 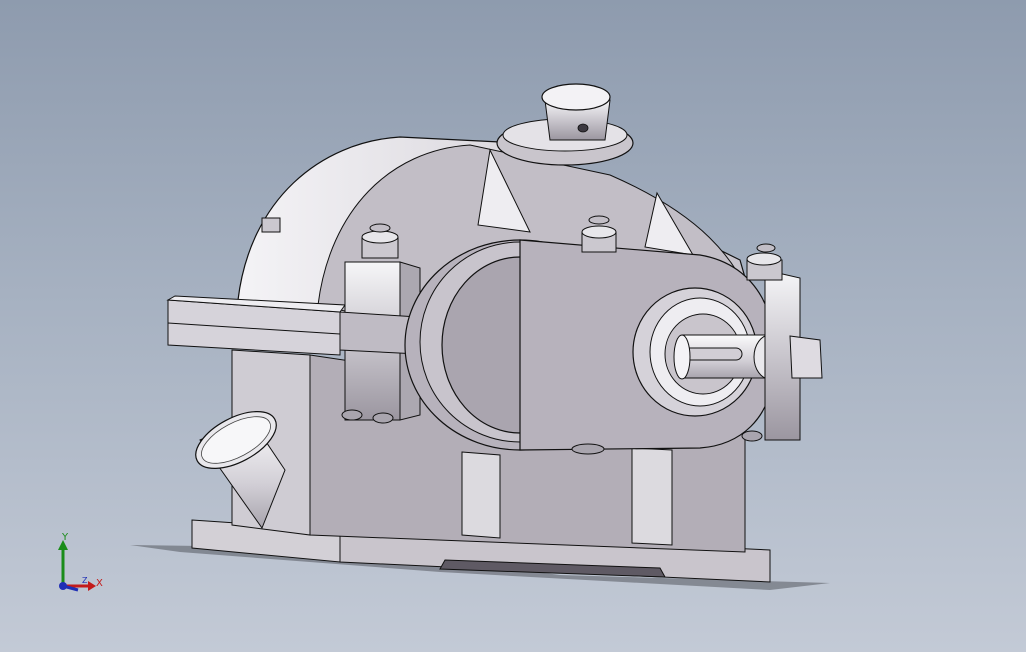 I want to click on shaft-keyway, so click(x=712, y=354).